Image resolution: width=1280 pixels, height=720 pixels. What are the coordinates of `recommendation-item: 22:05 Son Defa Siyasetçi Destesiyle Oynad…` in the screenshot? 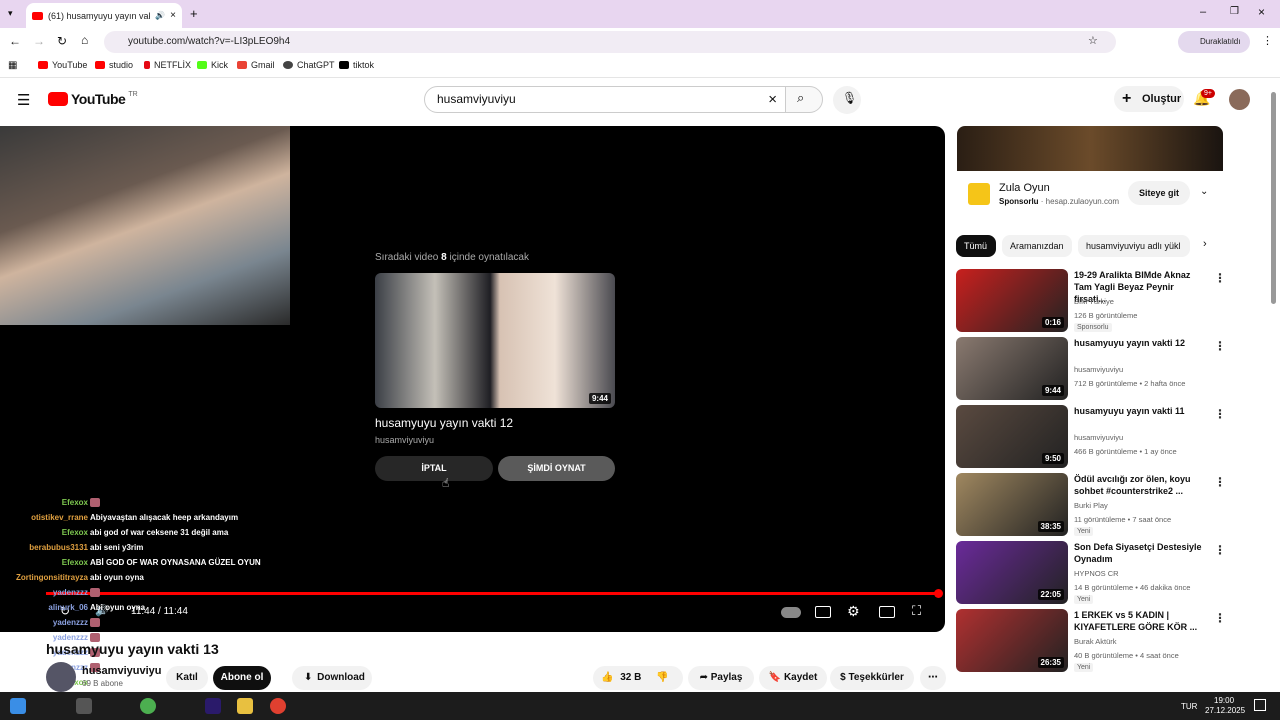 It's located at (1092, 573).